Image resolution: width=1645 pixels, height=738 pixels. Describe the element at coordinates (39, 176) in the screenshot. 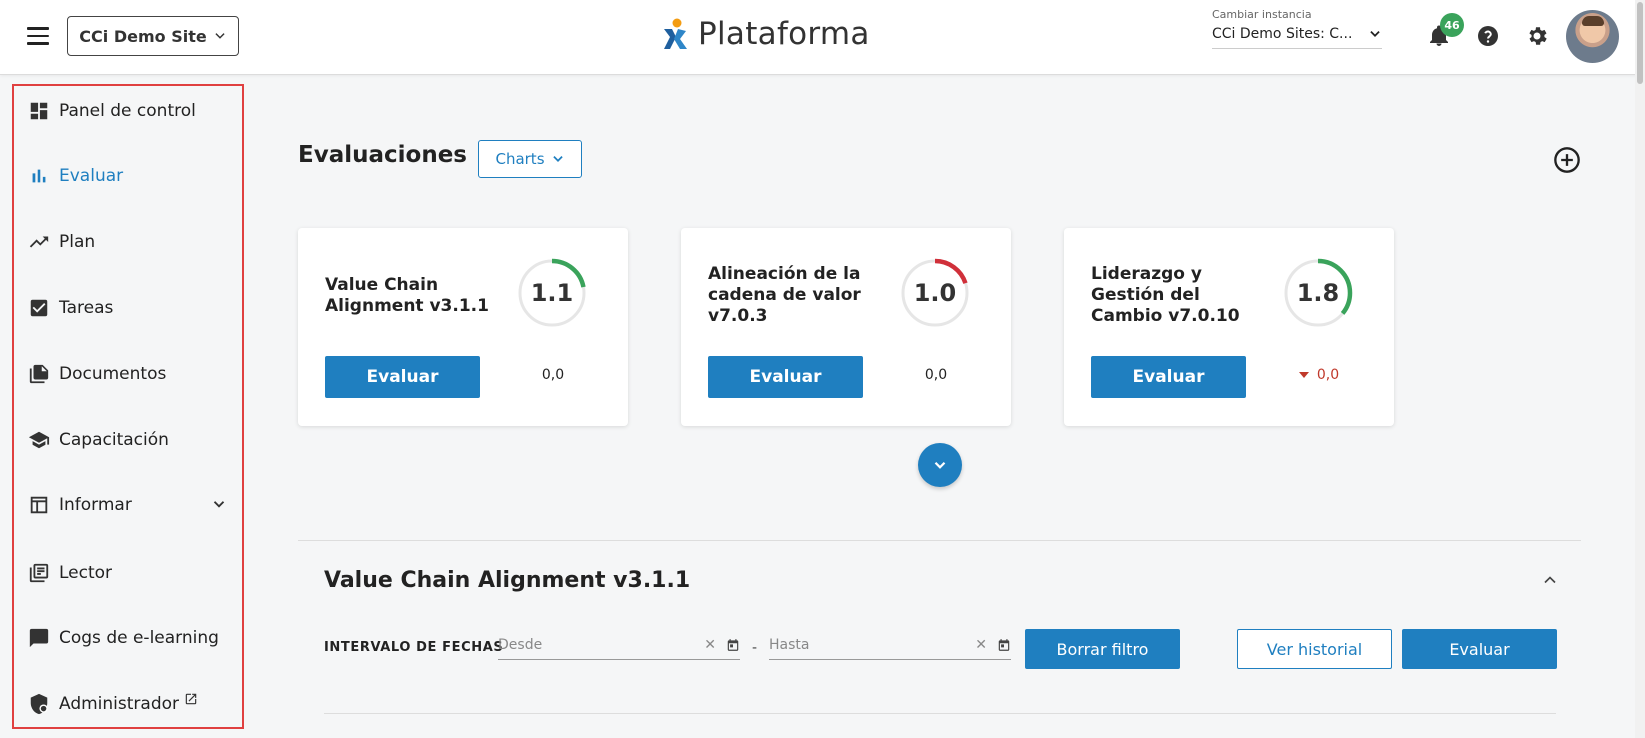

I see `bar-chart-icon` at that location.